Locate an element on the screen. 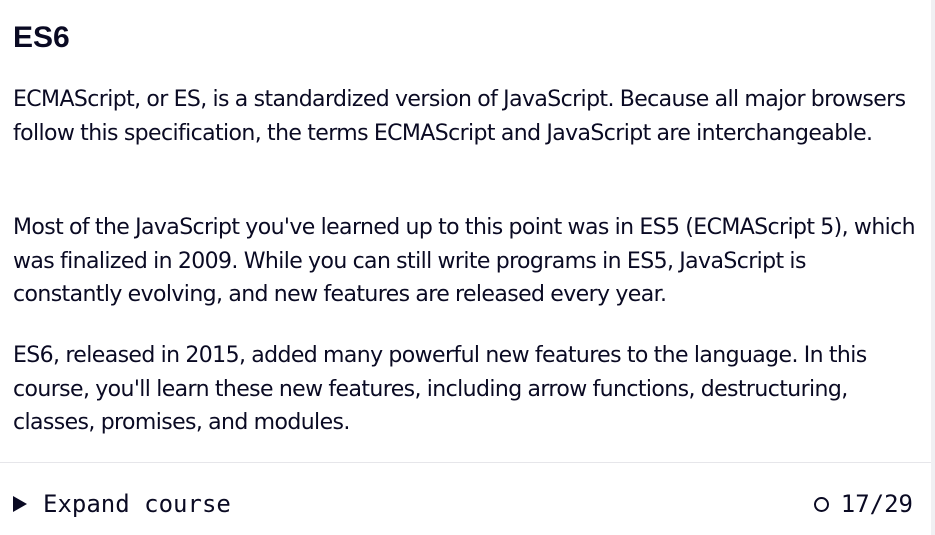 Image resolution: width=935 pixels, height=535 pixels. course-title: ES6 is located at coordinates (41, 37).